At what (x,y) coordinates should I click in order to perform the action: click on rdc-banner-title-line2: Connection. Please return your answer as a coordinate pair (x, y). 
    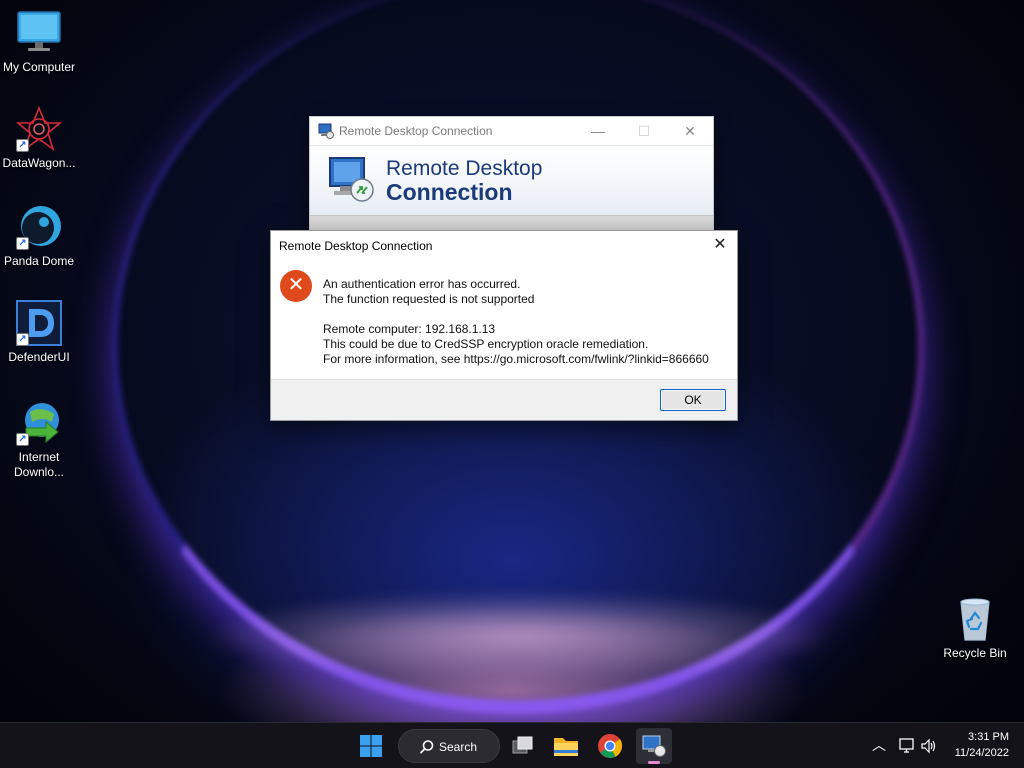
    Looking at the image, I should click on (449, 192).